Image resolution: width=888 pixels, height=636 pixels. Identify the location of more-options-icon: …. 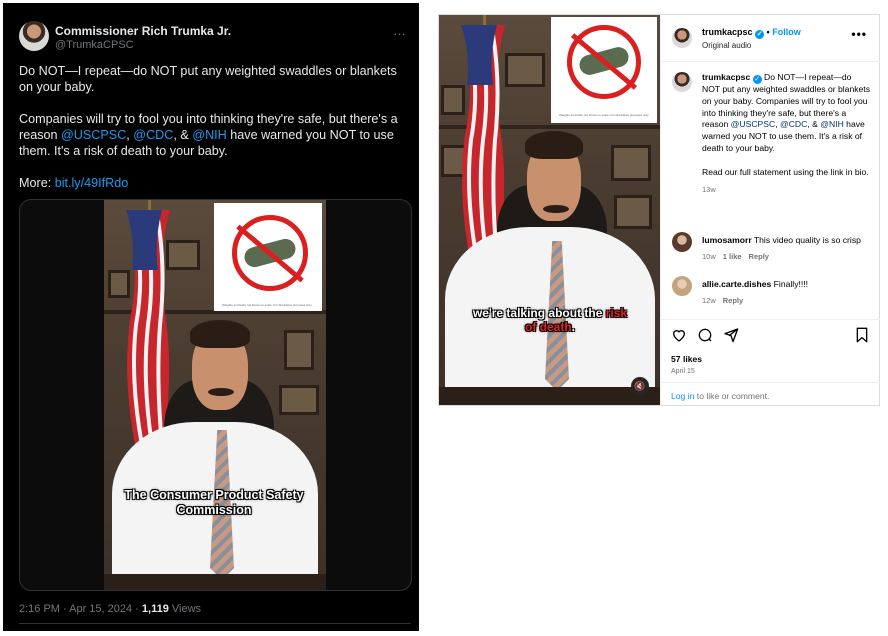
(400, 30).